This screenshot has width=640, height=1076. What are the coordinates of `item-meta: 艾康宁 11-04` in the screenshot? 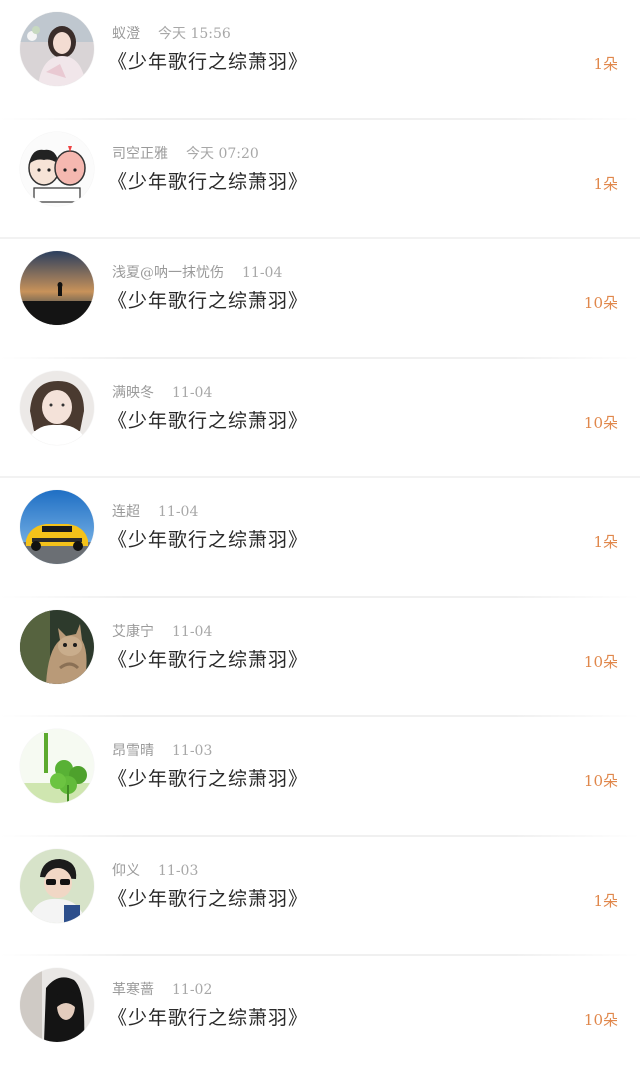 It's located at (162, 632).